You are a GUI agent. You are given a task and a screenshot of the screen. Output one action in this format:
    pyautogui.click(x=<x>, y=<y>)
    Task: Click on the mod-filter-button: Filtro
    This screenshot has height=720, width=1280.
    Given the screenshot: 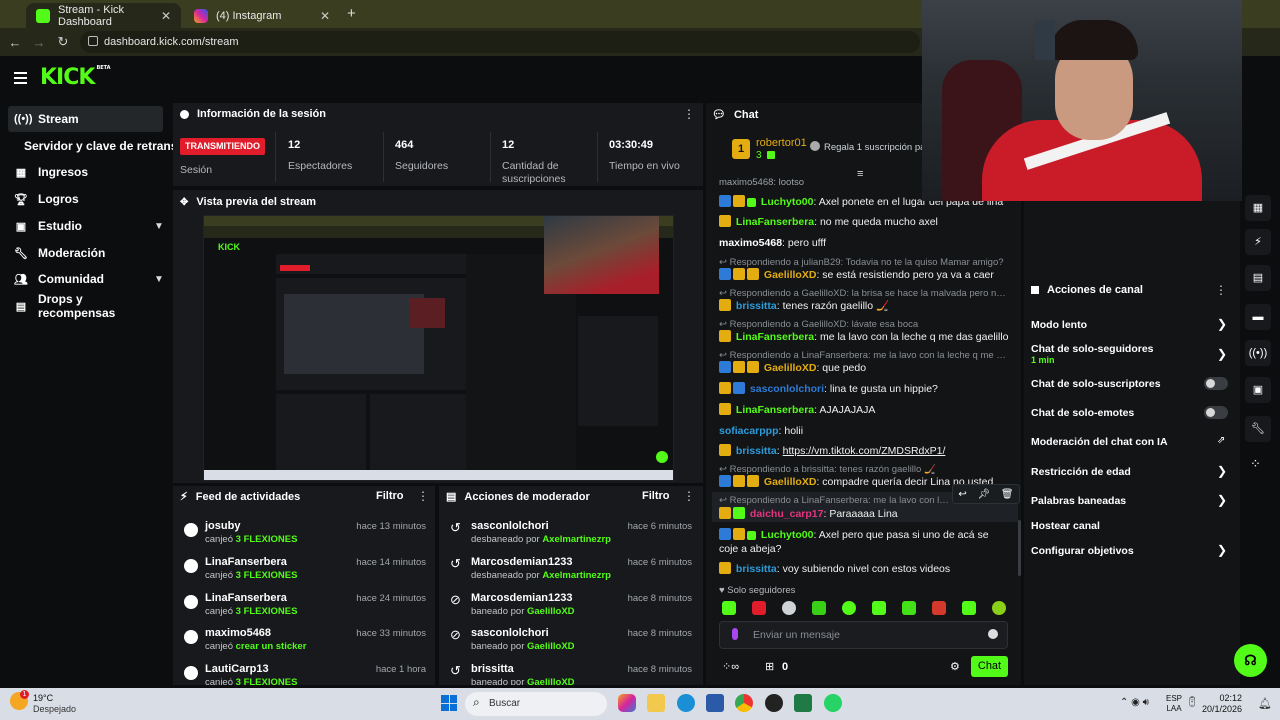 What is the action you would take?
    pyautogui.click(x=656, y=496)
    